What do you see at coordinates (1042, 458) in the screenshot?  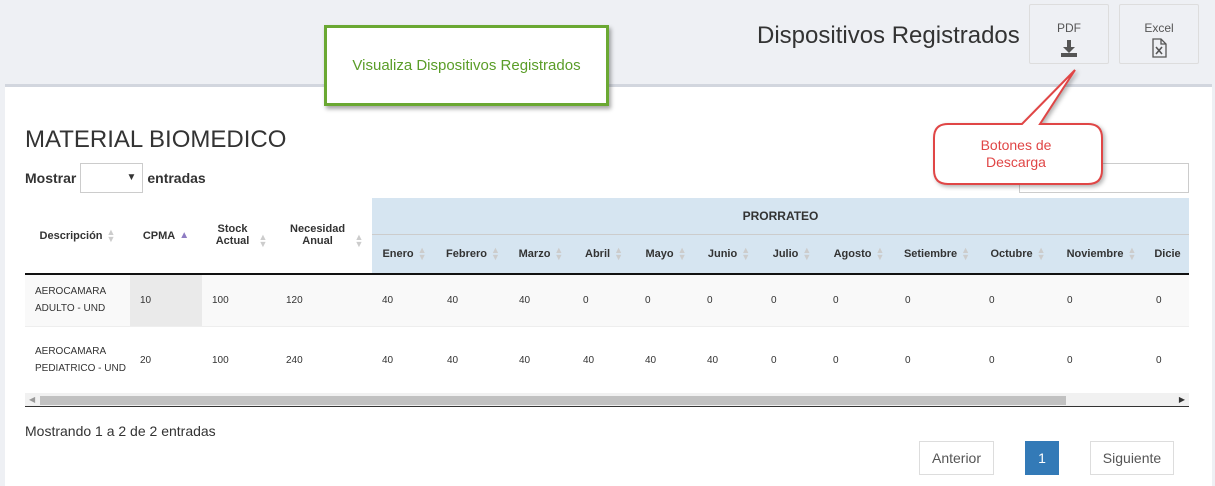 I see `page-1-button: 1` at bounding box center [1042, 458].